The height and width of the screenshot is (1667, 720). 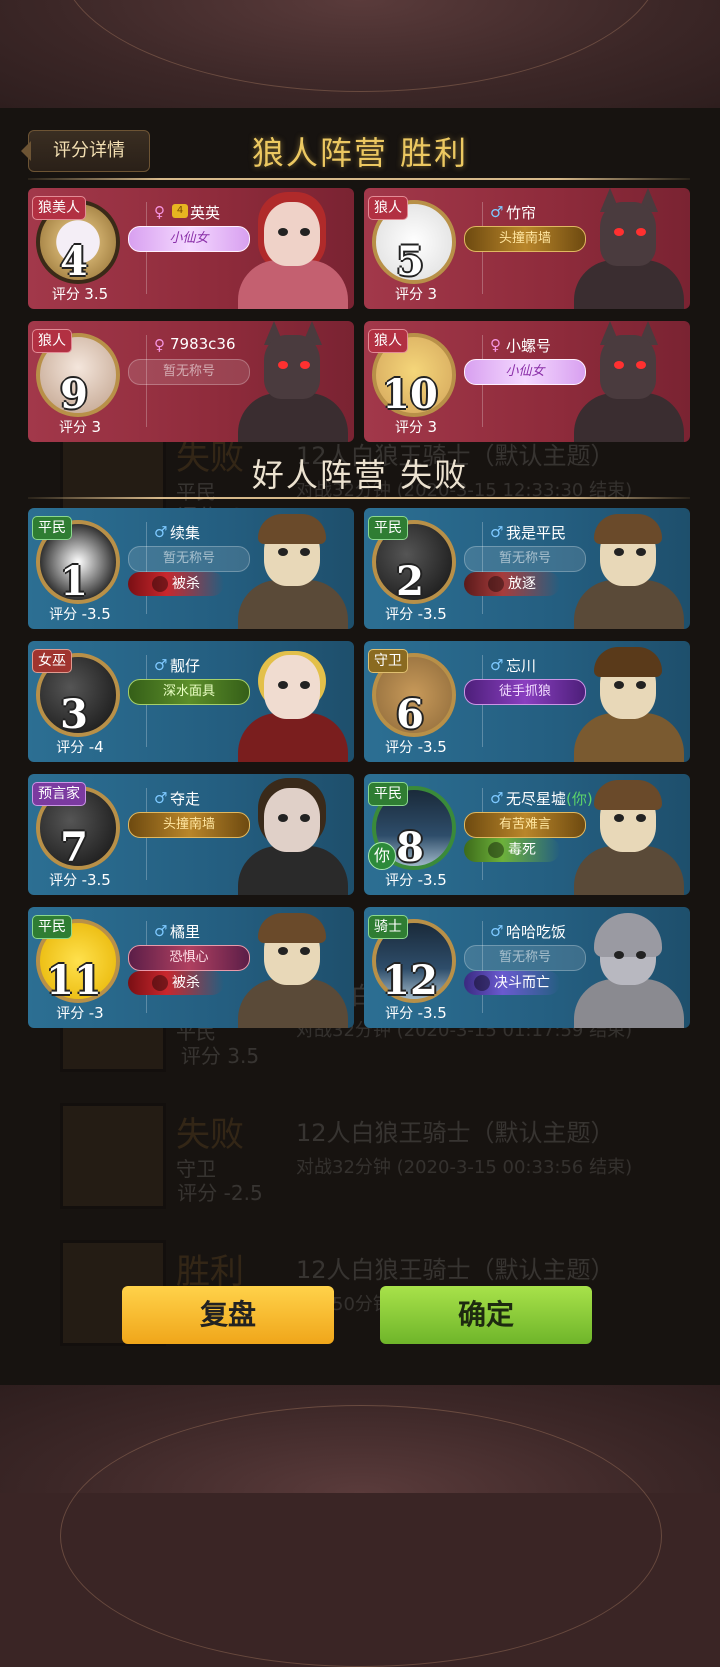 What do you see at coordinates (159, 345) in the screenshot?
I see `female-icon: ♀` at bounding box center [159, 345].